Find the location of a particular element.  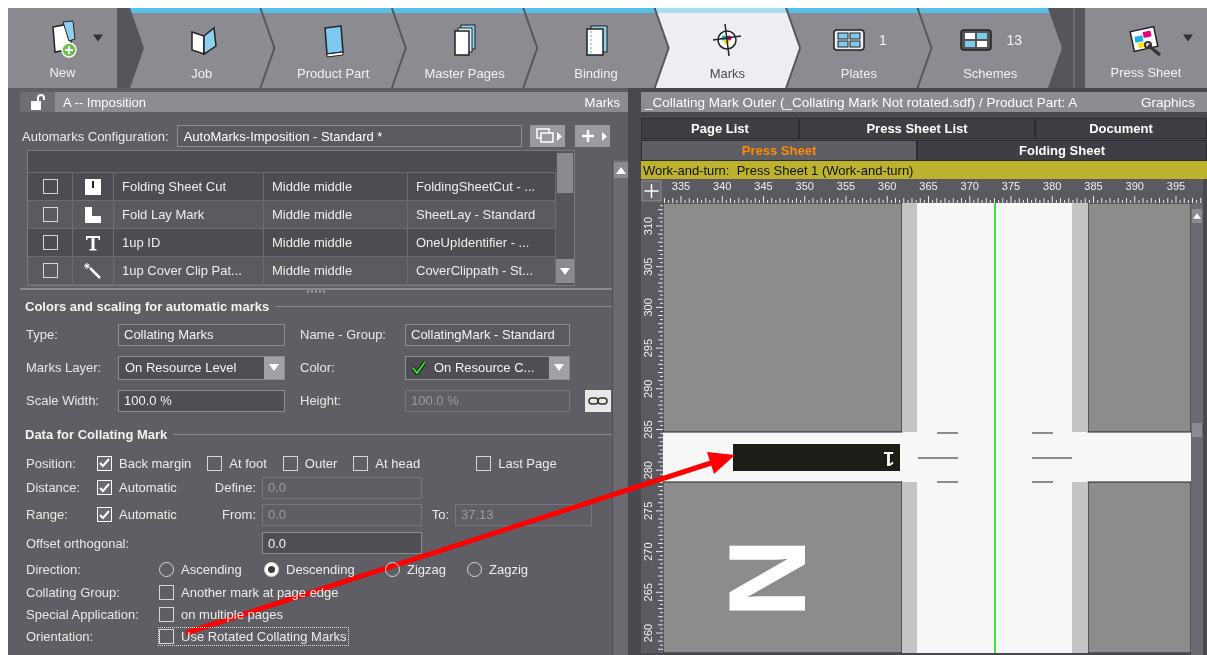

ruler-label: 390 is located at coordinates (1134, 186).